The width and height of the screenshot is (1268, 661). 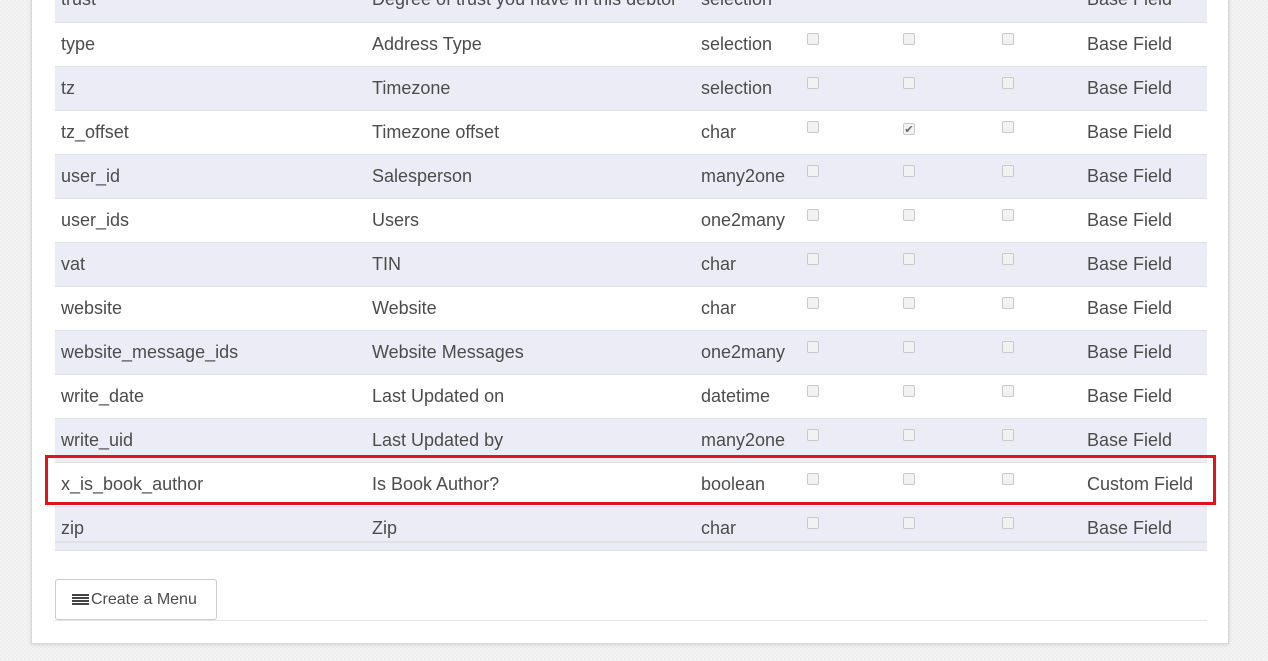 I want to click on field-label-cell: Last Updated on, so click(x=438, y=395).